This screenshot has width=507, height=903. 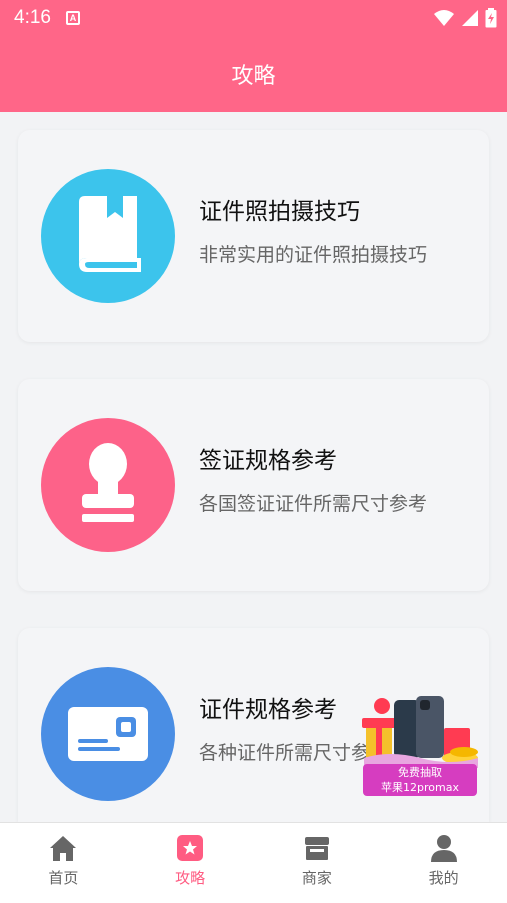 I want to click on promo-floating-ad: 免费抽取 苹果12promax, so click(x=420, y=746).